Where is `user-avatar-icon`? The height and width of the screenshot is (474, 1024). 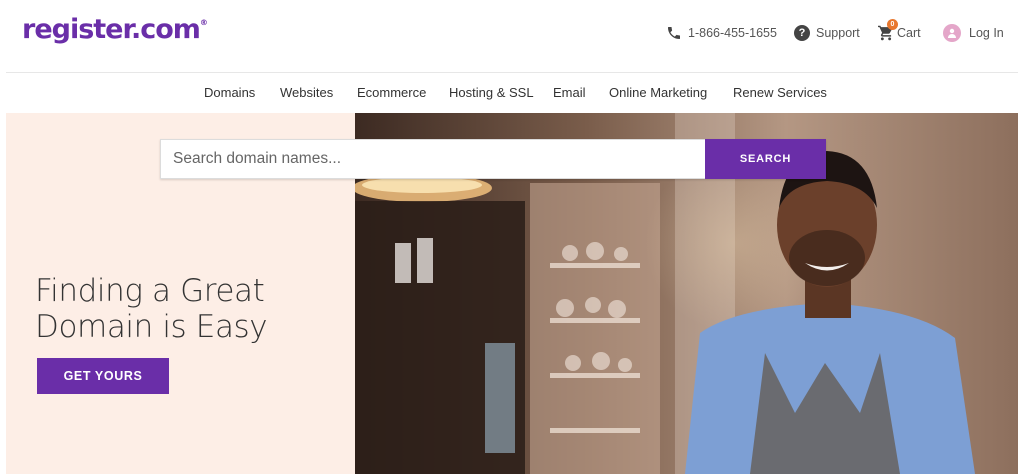 user-avatar-icon is located at coordinates (952, 33).